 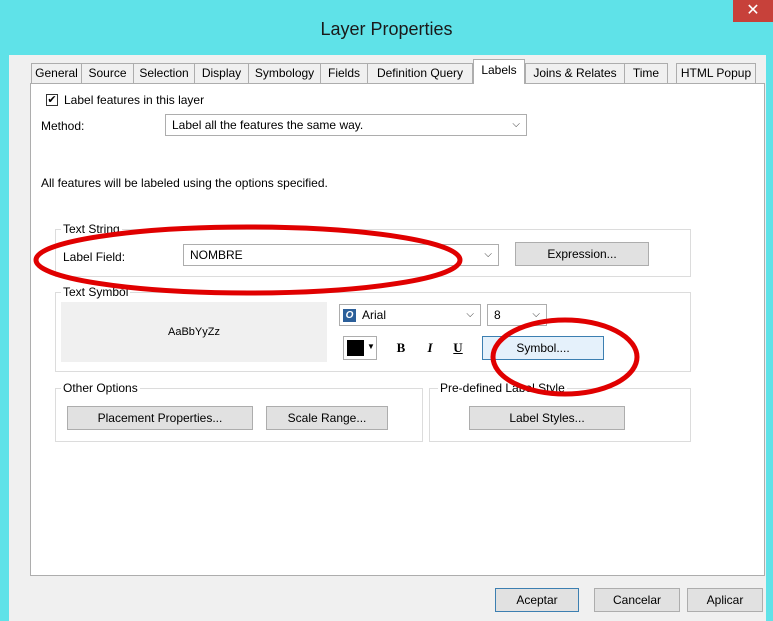 I want to click on tab-labels: Labels, so click(x=499, y=71).